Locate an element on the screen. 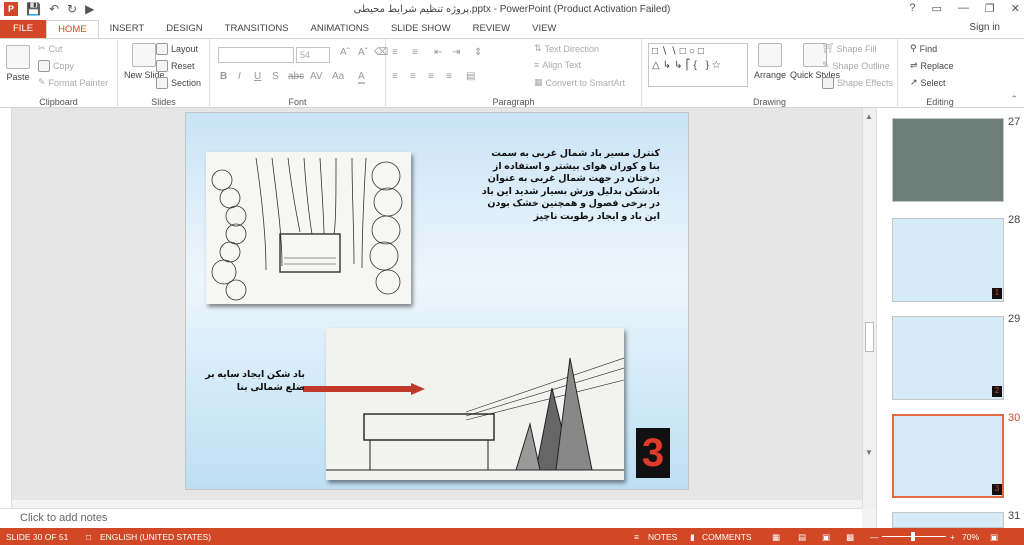 This screenshot has width=1024, height=545. tab-transitions: TRANSITIONS is located at coordinates (257, 29).